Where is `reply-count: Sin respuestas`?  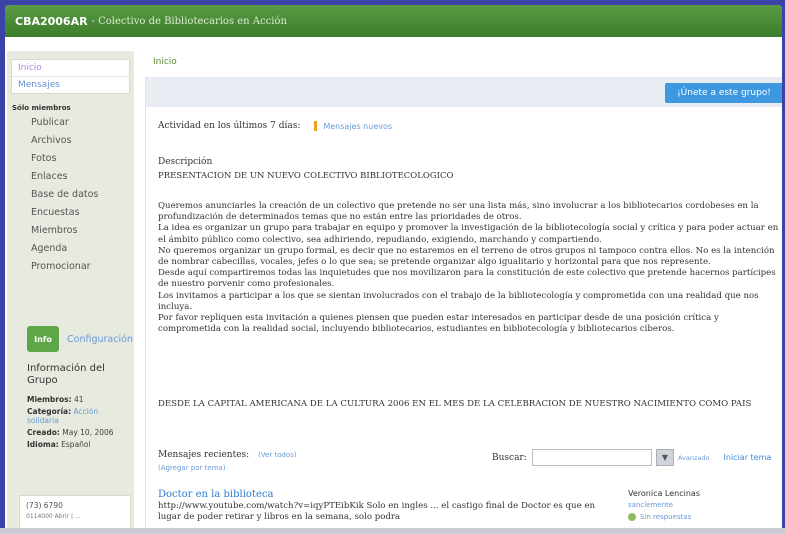
reply-count: Sin respuestas is located at coordinates (665, 517).